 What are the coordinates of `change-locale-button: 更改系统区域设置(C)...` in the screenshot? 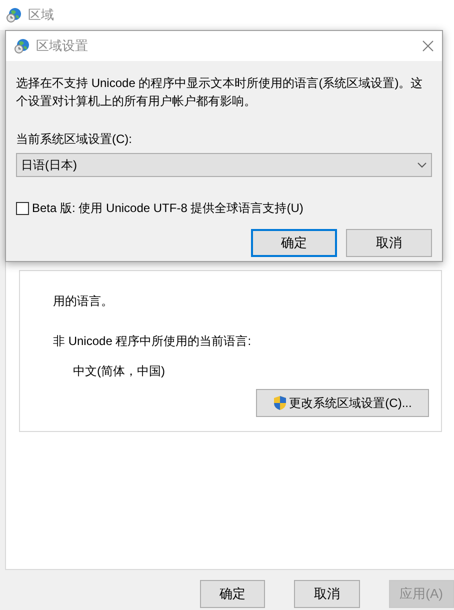 It's located at (342, 403).